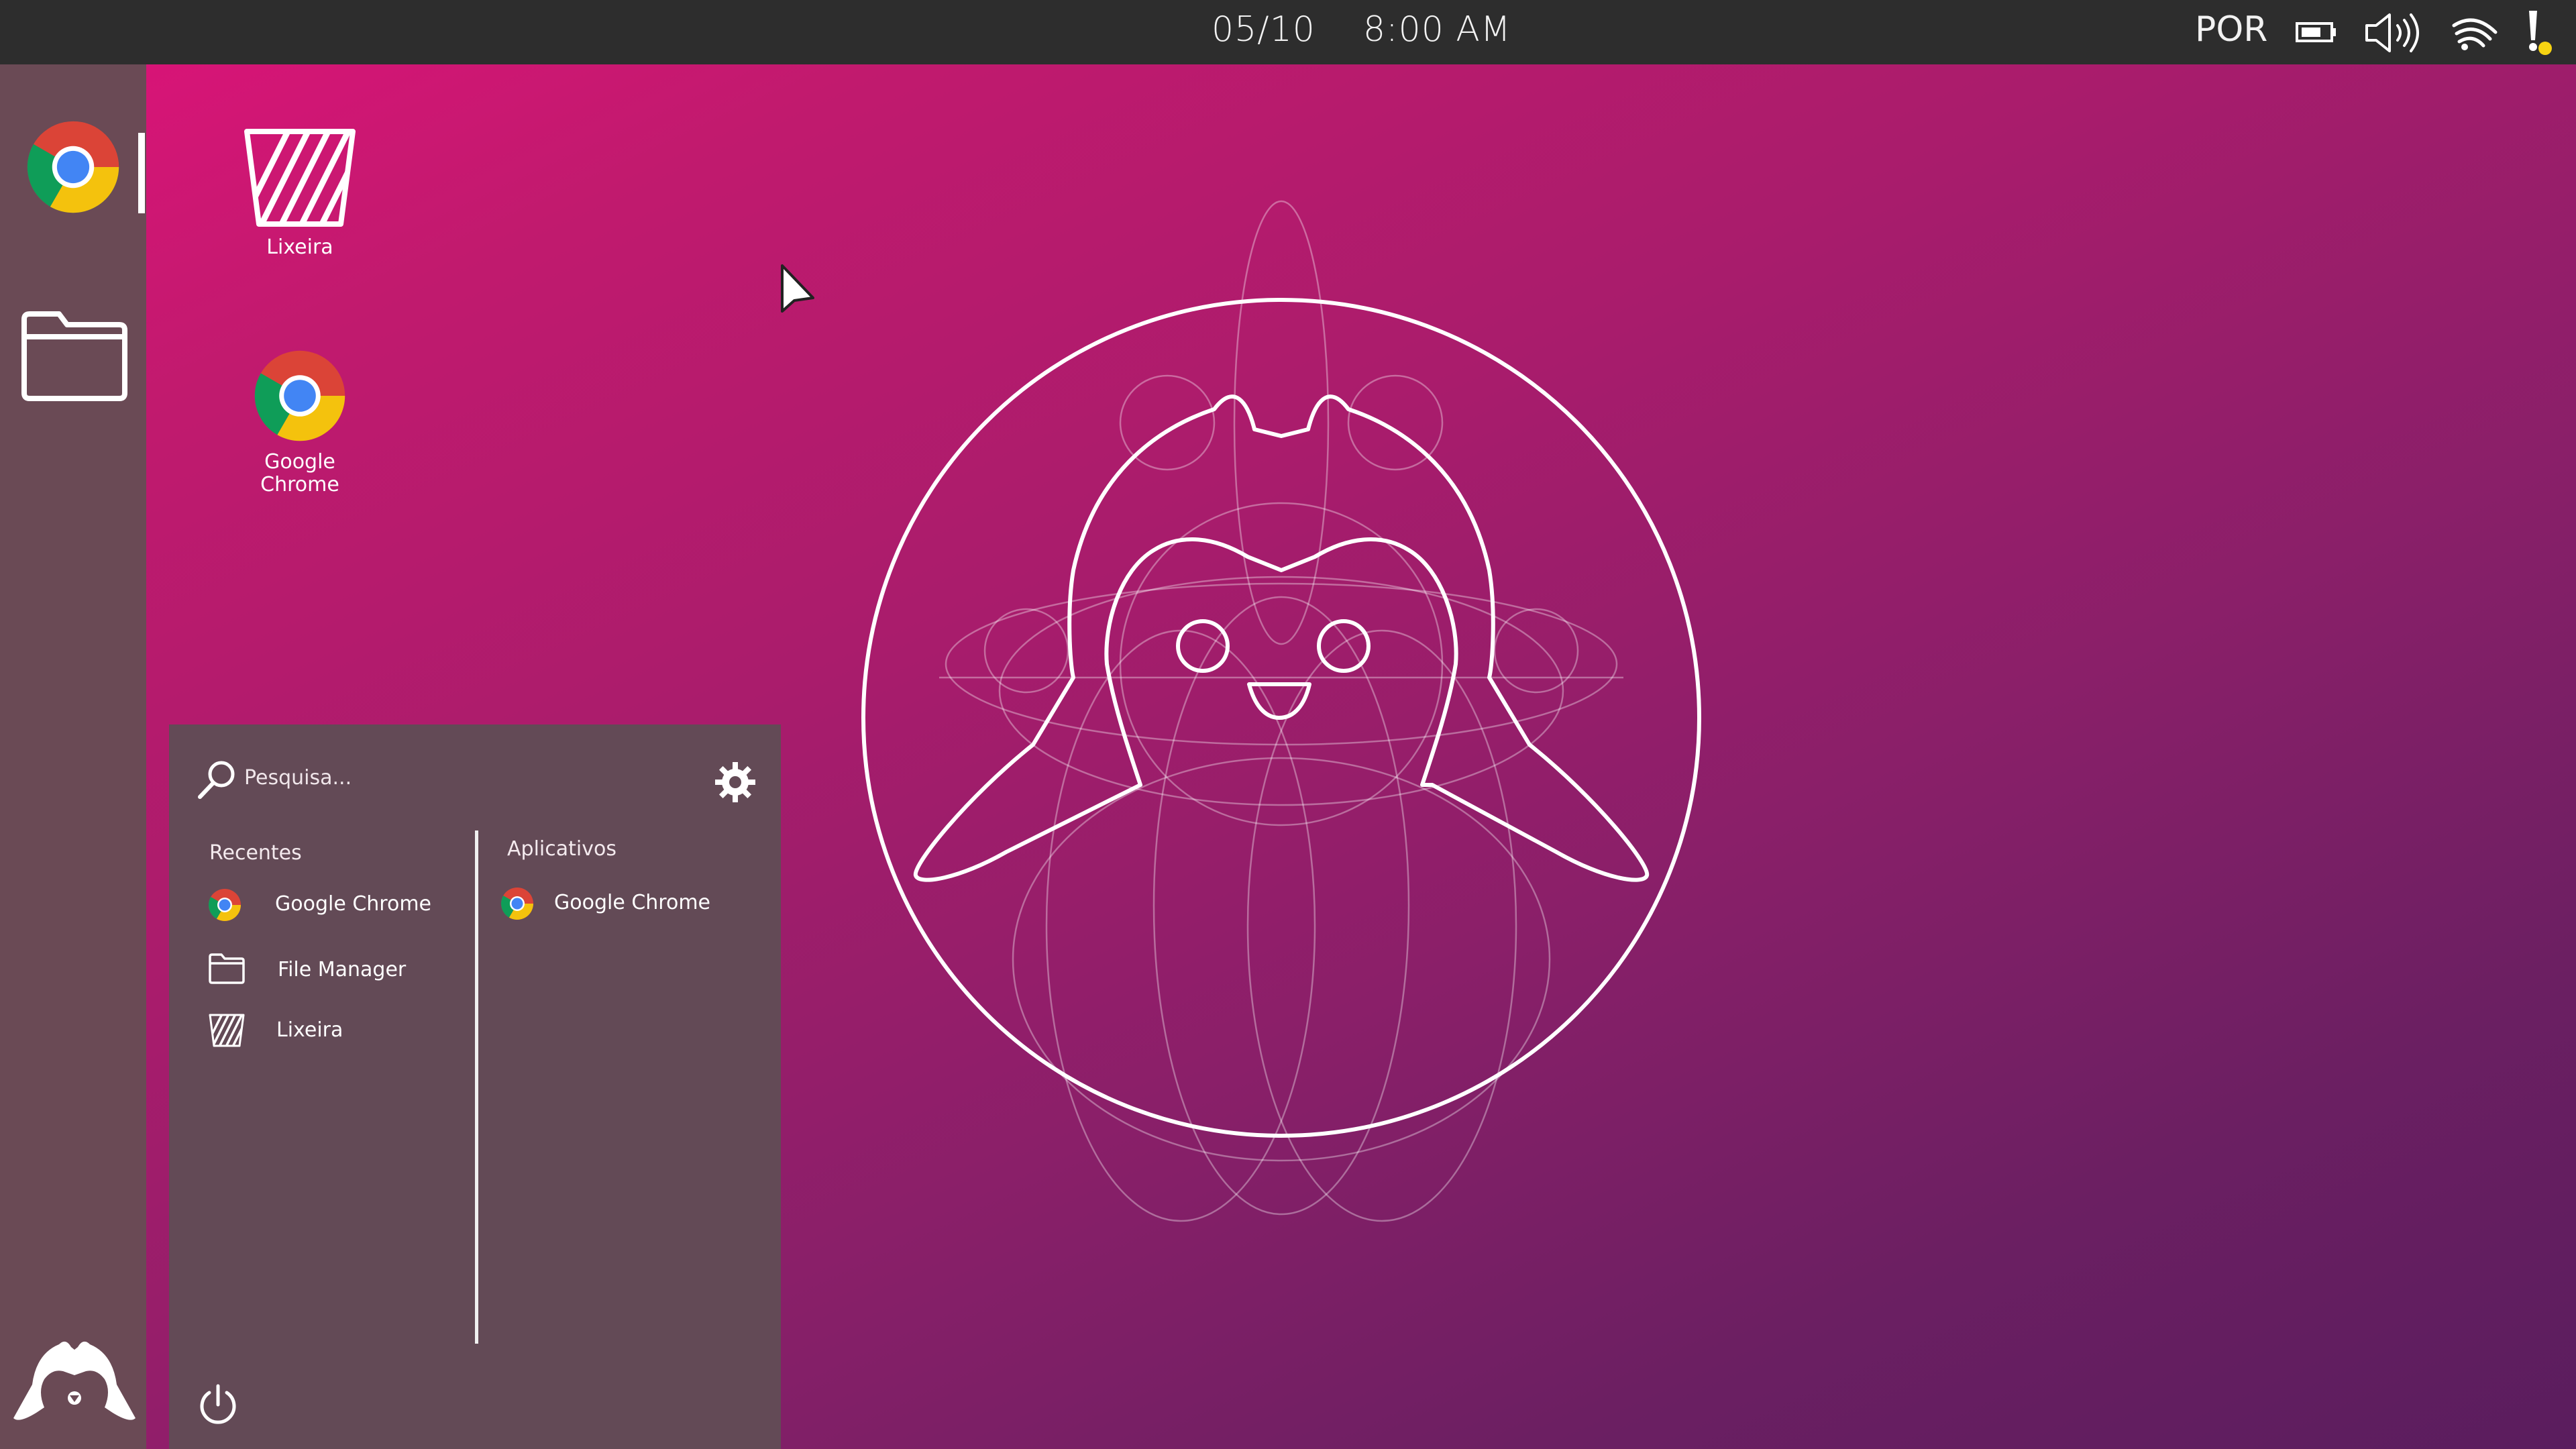 The height and width of the screenshot is (1449, 2576). What do you see at coordinates (216, 780) in the screenshot?
I see `search-icon` at bounding box center [216, 780].